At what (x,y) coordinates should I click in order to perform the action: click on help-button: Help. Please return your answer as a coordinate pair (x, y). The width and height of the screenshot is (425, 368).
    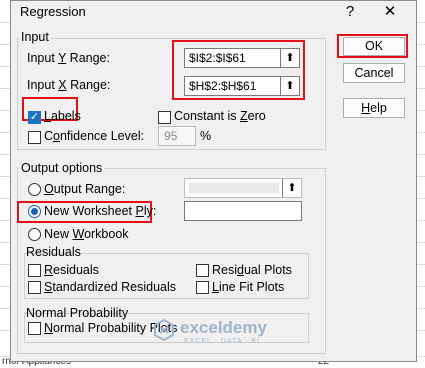
    Looking at the image, I should click on (374, 108).